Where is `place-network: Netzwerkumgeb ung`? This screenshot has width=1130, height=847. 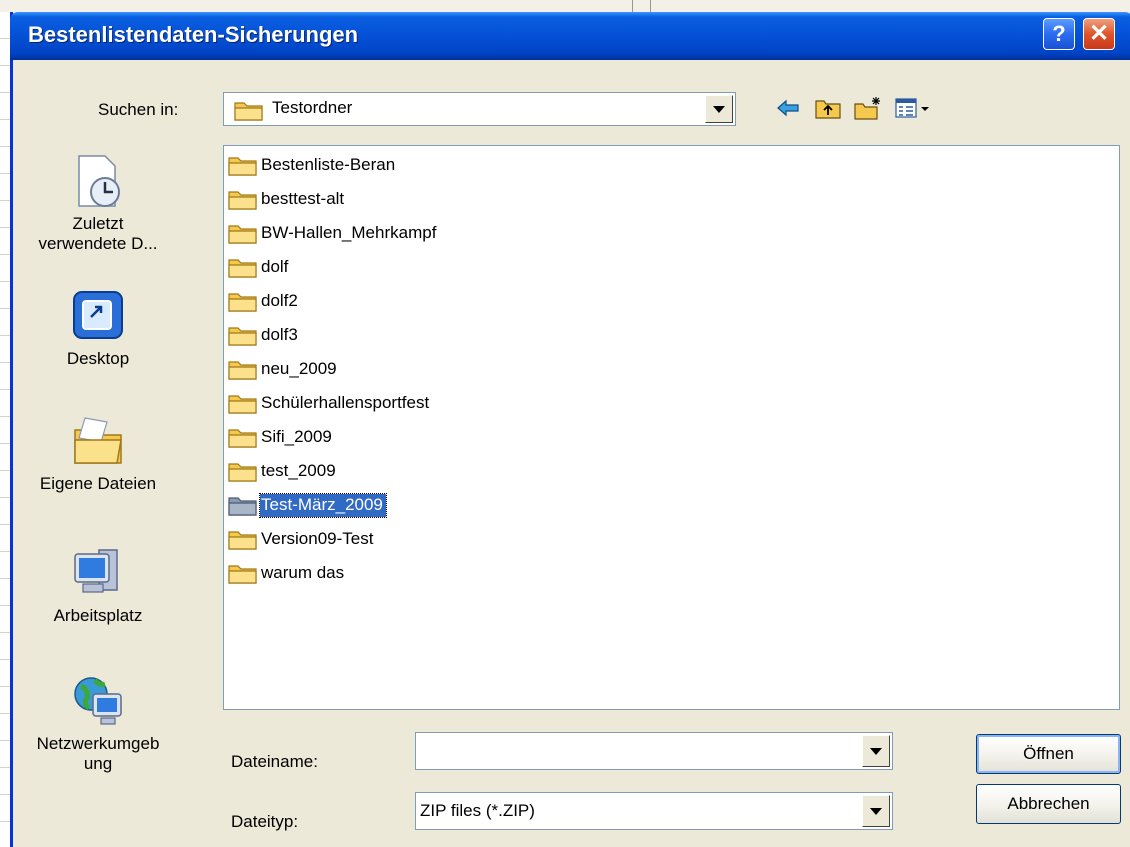
place-network: Netzwerkumgeb ung is located at coordinates (98, 723).